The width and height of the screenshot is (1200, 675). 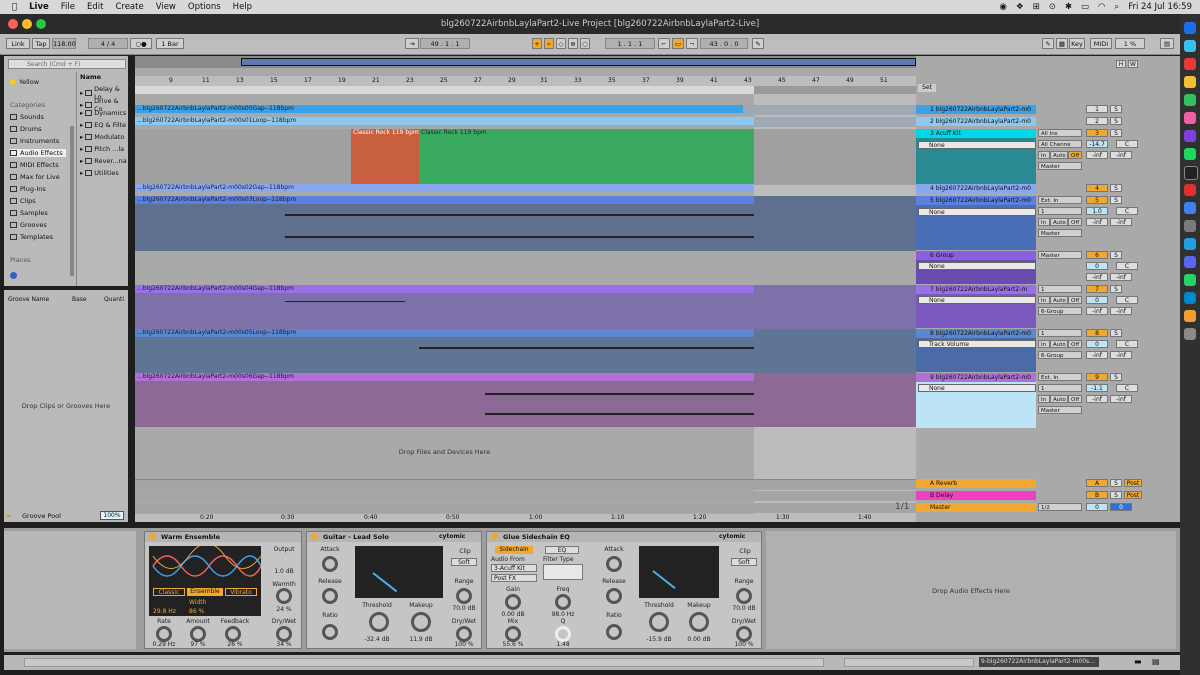 What do you see at coordinates (9, 516) in the screenshot?
I see `groove-icon: ≈` at bounding box center [9, 516].